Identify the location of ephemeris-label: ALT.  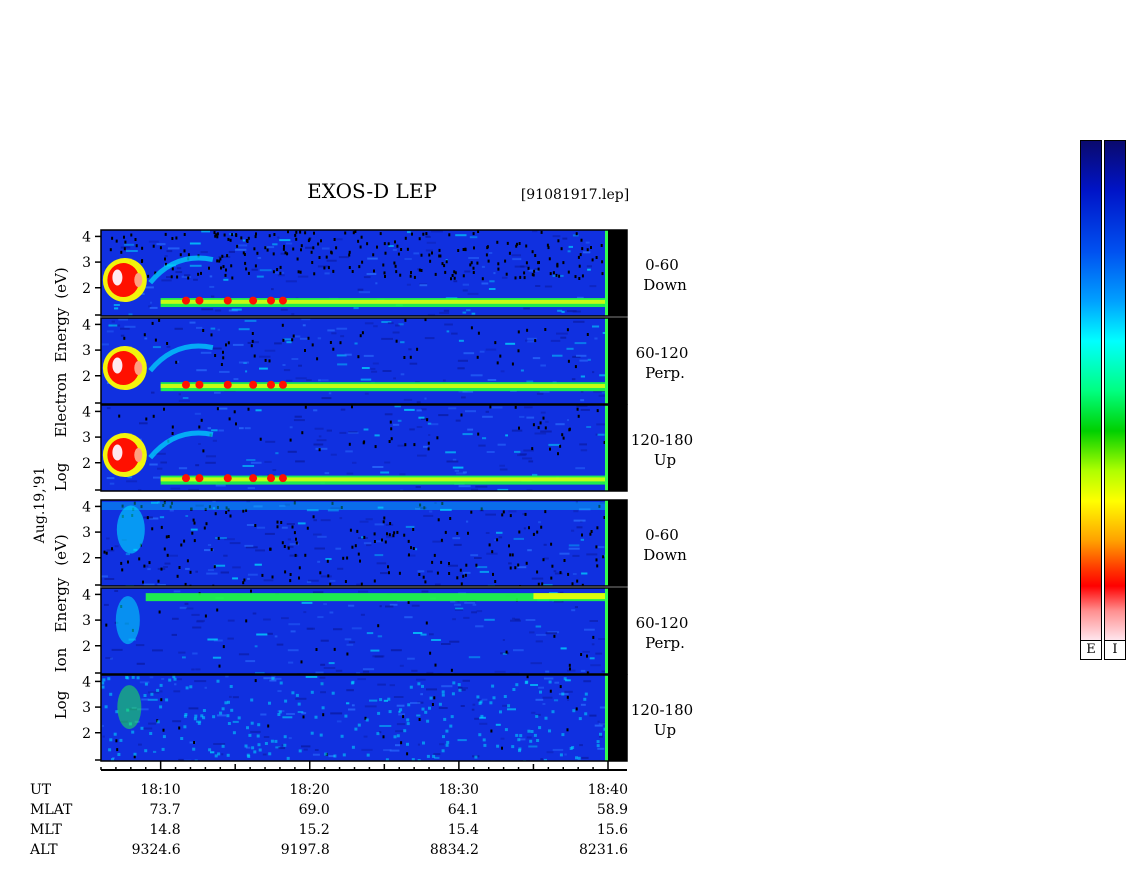
(43, 850).